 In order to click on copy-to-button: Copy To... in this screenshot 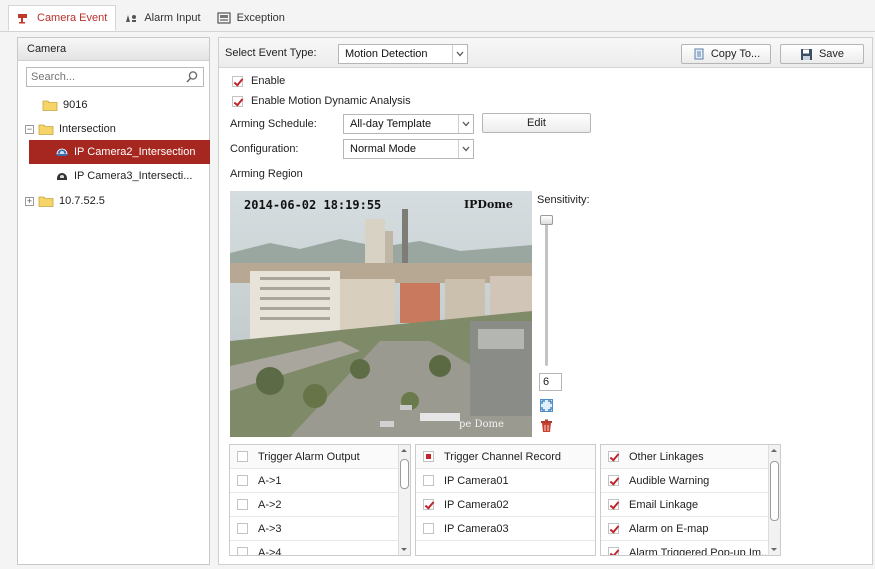, I will do `click(726, 54)`.